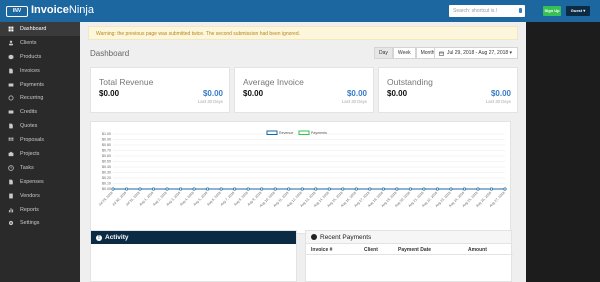 This screenshot has width=600, height=282. Describe the element at coordinates (319, 133) in the screenshot. I see `legend-label-payments: Payments` at that location.